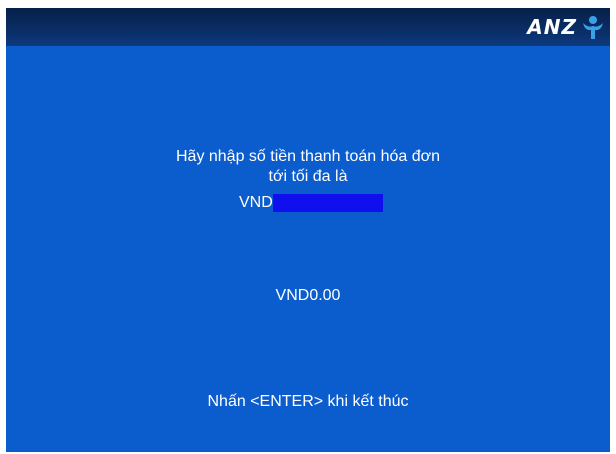  Describe the element at coordinates (308, 295) in the screenshot. I see `entered-amount: VND0.00` at that location.